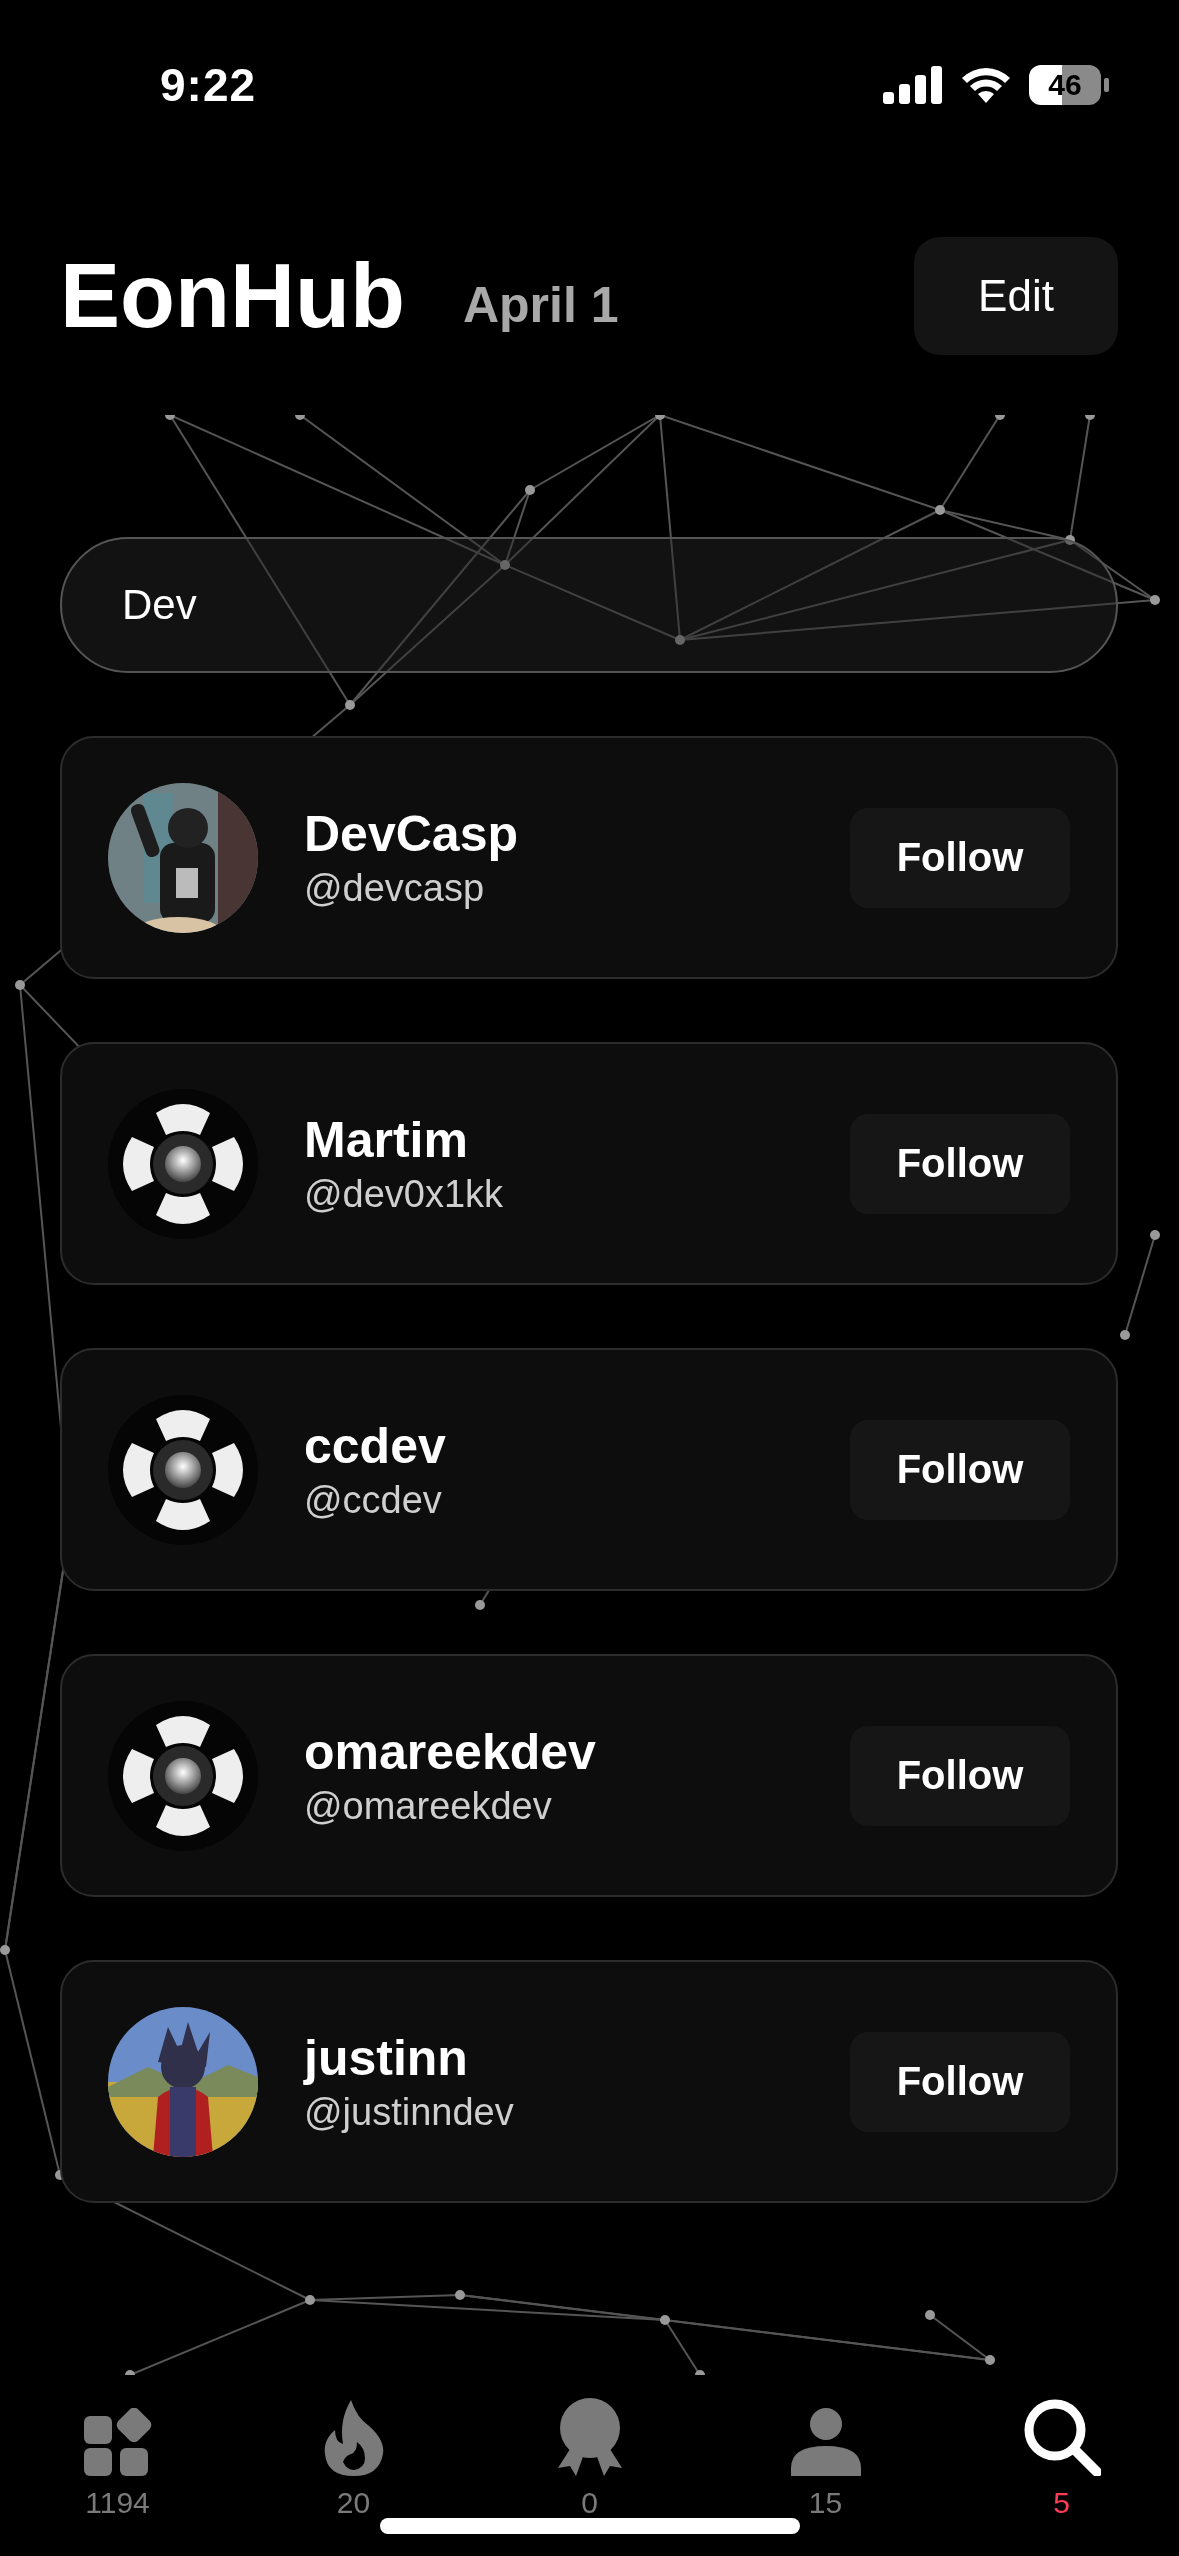 The image size is (1179, 2556). I want to click on tab-item: 1194, so click(117, 2468).